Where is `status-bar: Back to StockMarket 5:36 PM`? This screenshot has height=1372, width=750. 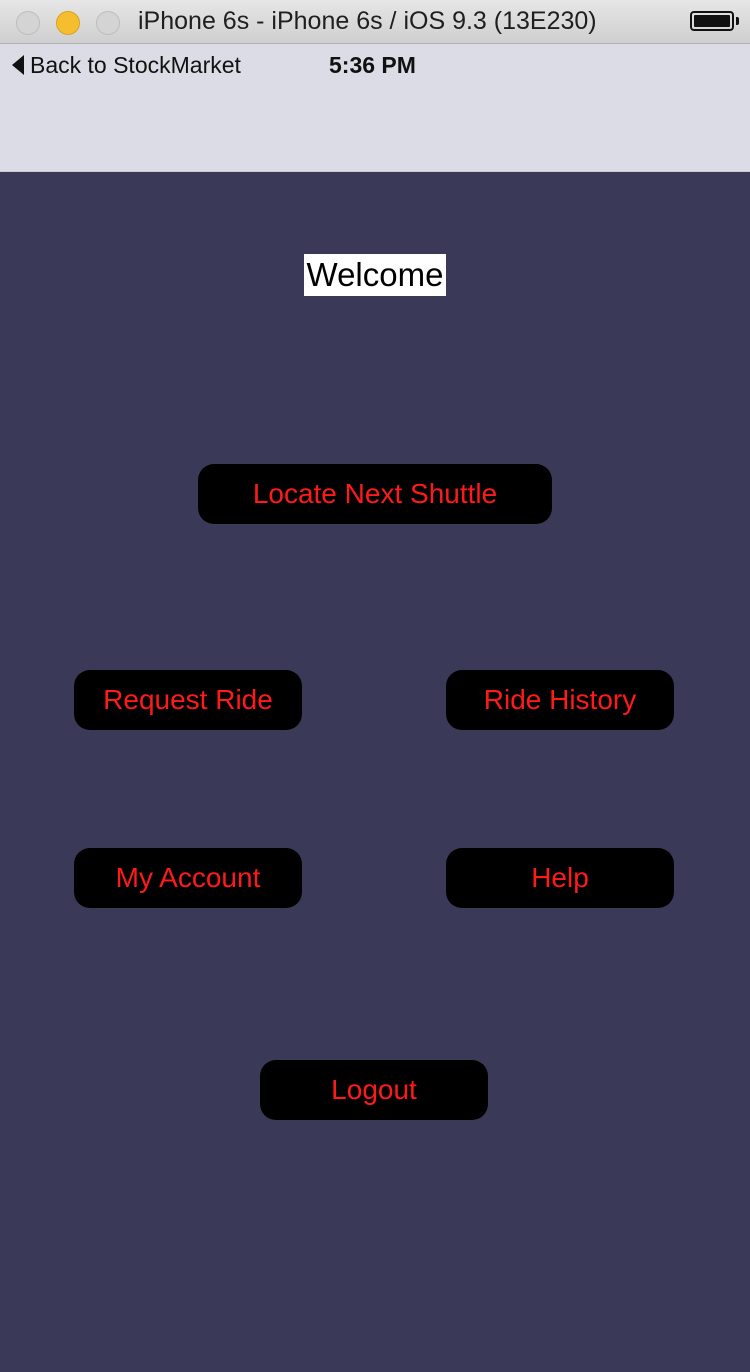 status-bar: Back to StockMarket 5:36 PM is located at coordinates (375, 108).